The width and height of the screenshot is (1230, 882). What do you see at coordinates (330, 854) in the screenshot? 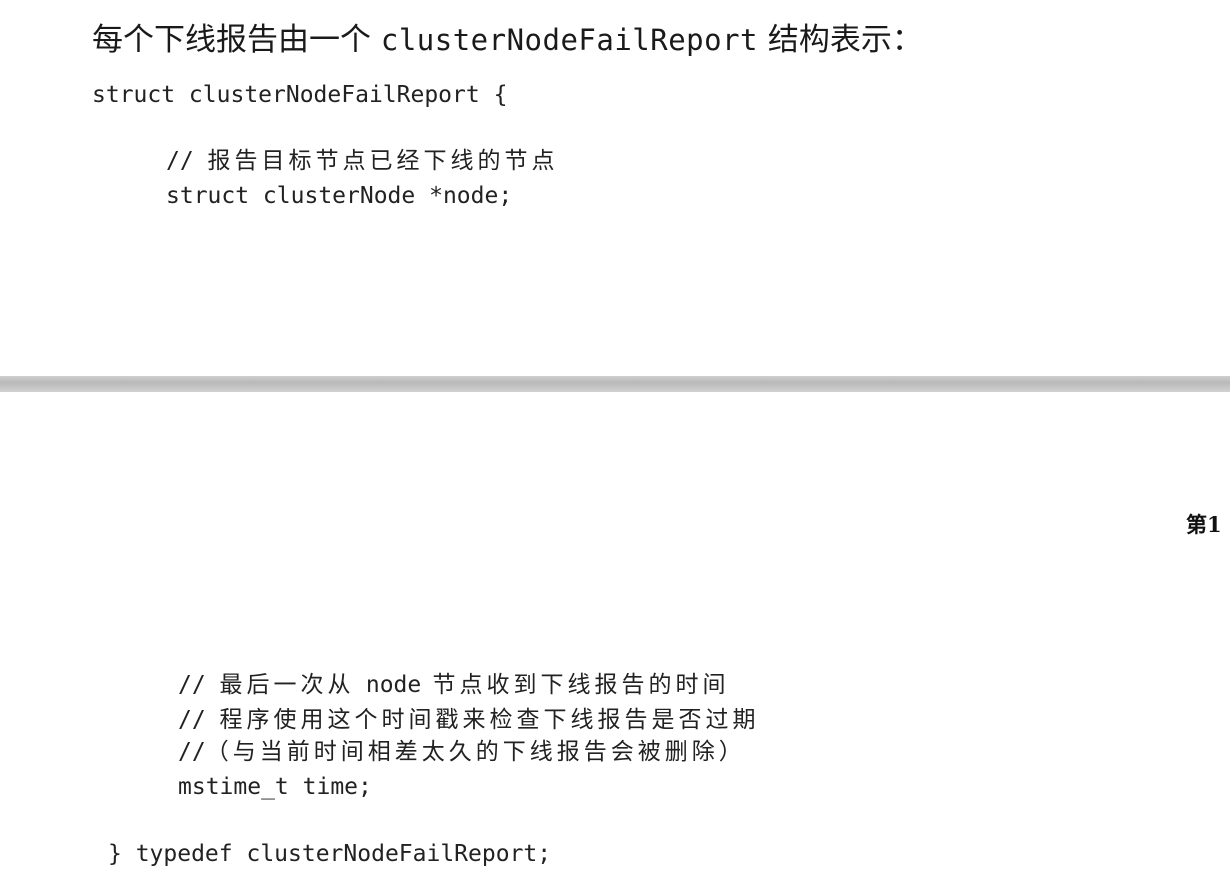
I see `code-struct-close: } typedef clusterNodeFailReport;` at bounding box center [330, 854].